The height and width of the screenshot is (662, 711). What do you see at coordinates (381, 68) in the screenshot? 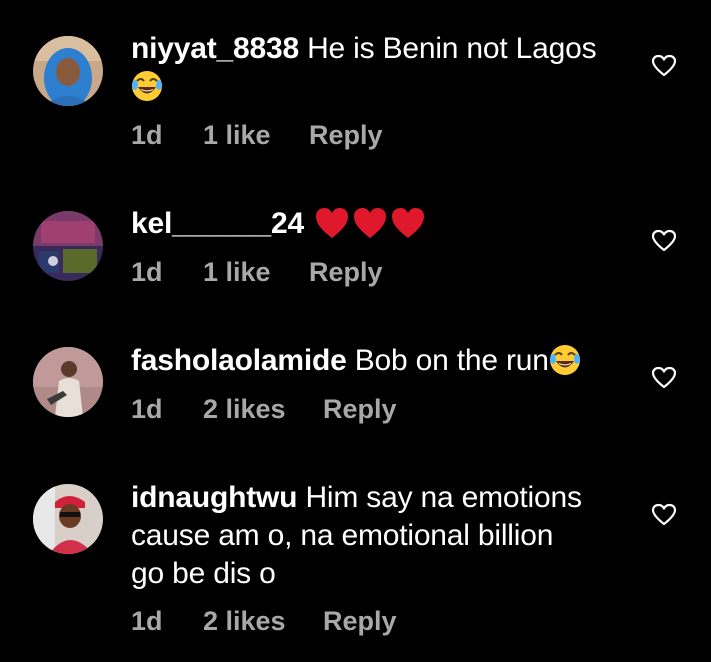
I see `comment-text: niyyat_8838 He is Benin not Lagos` at bounding box center [381, 68].